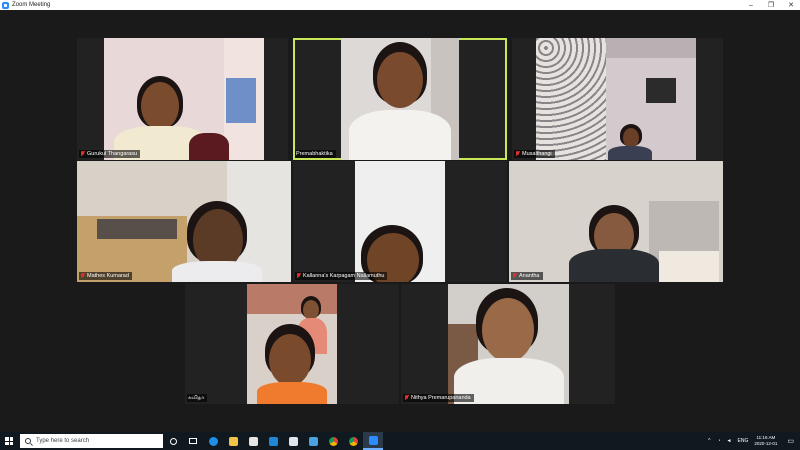 This screenshot has width=800, height=450. I want to click on store-icon, so click(253, 441).